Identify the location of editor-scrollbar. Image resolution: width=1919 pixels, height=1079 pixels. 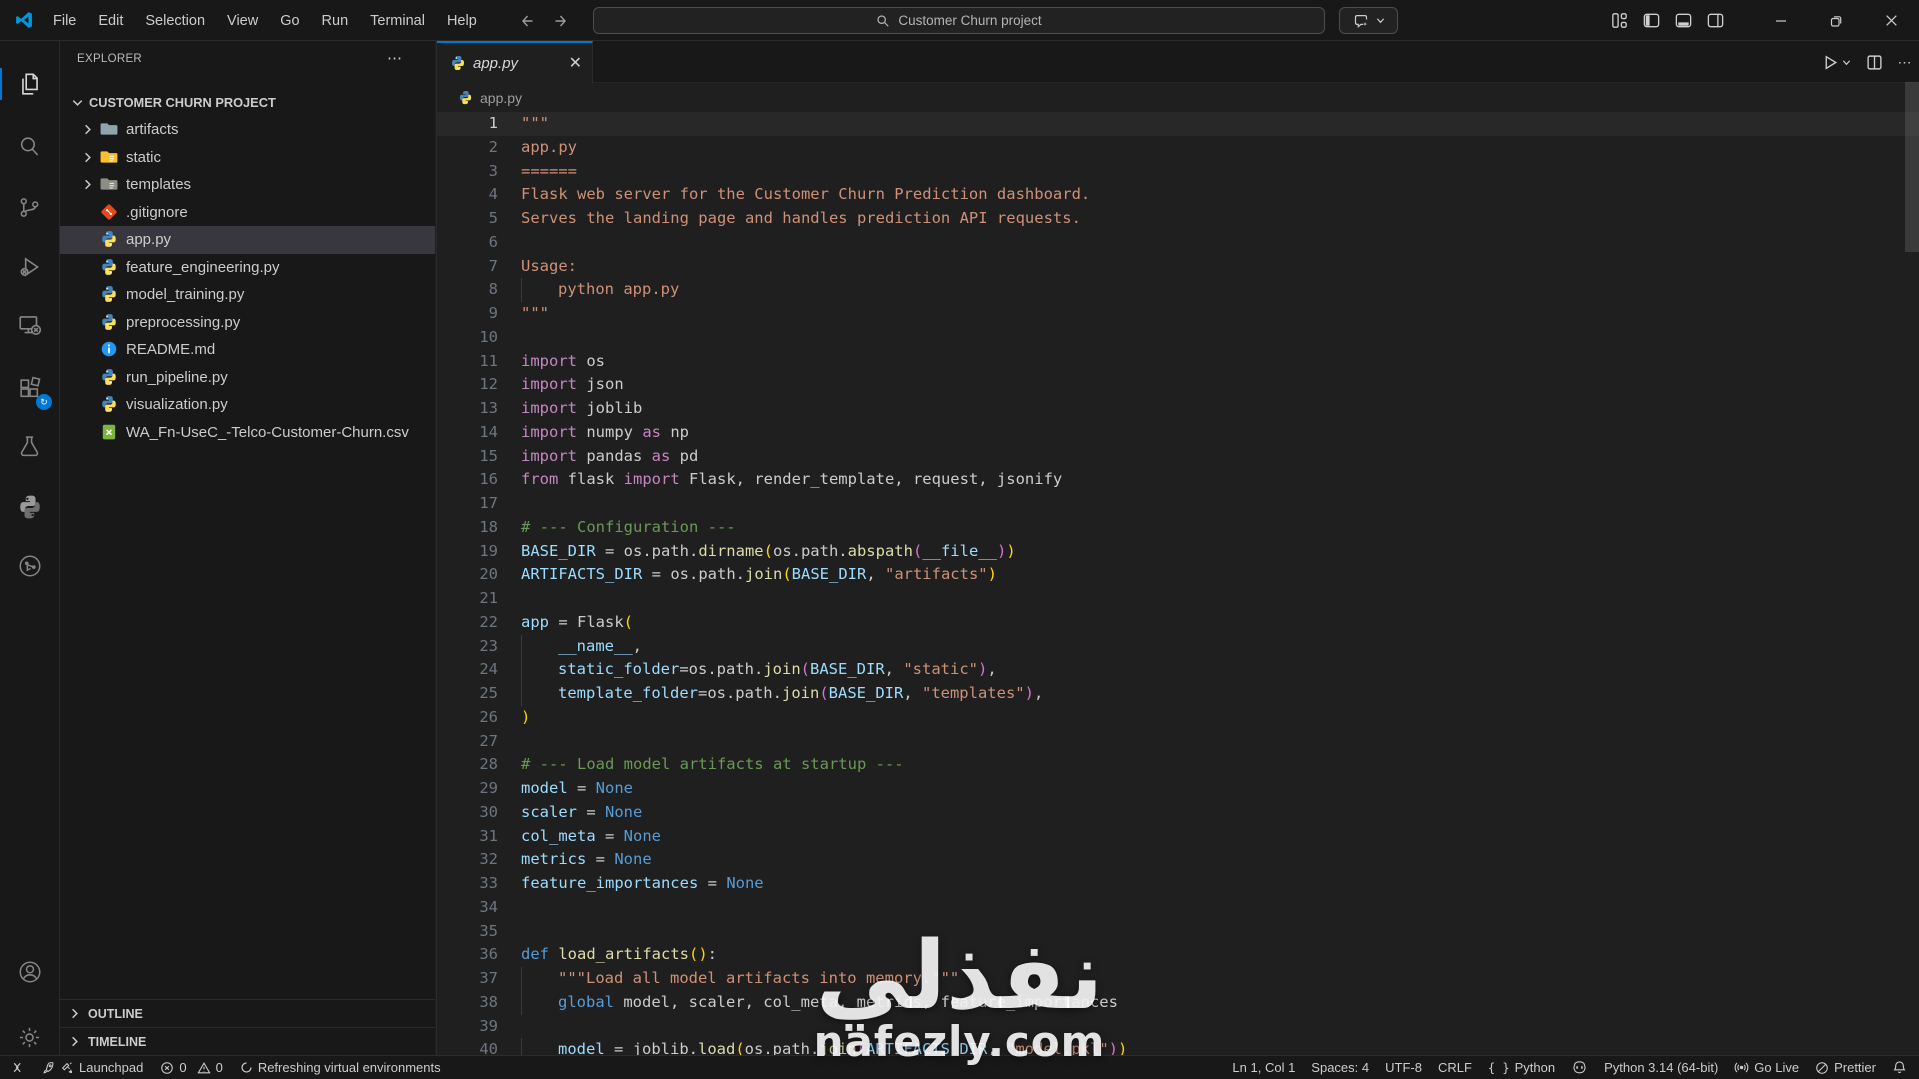
(1912, 167).